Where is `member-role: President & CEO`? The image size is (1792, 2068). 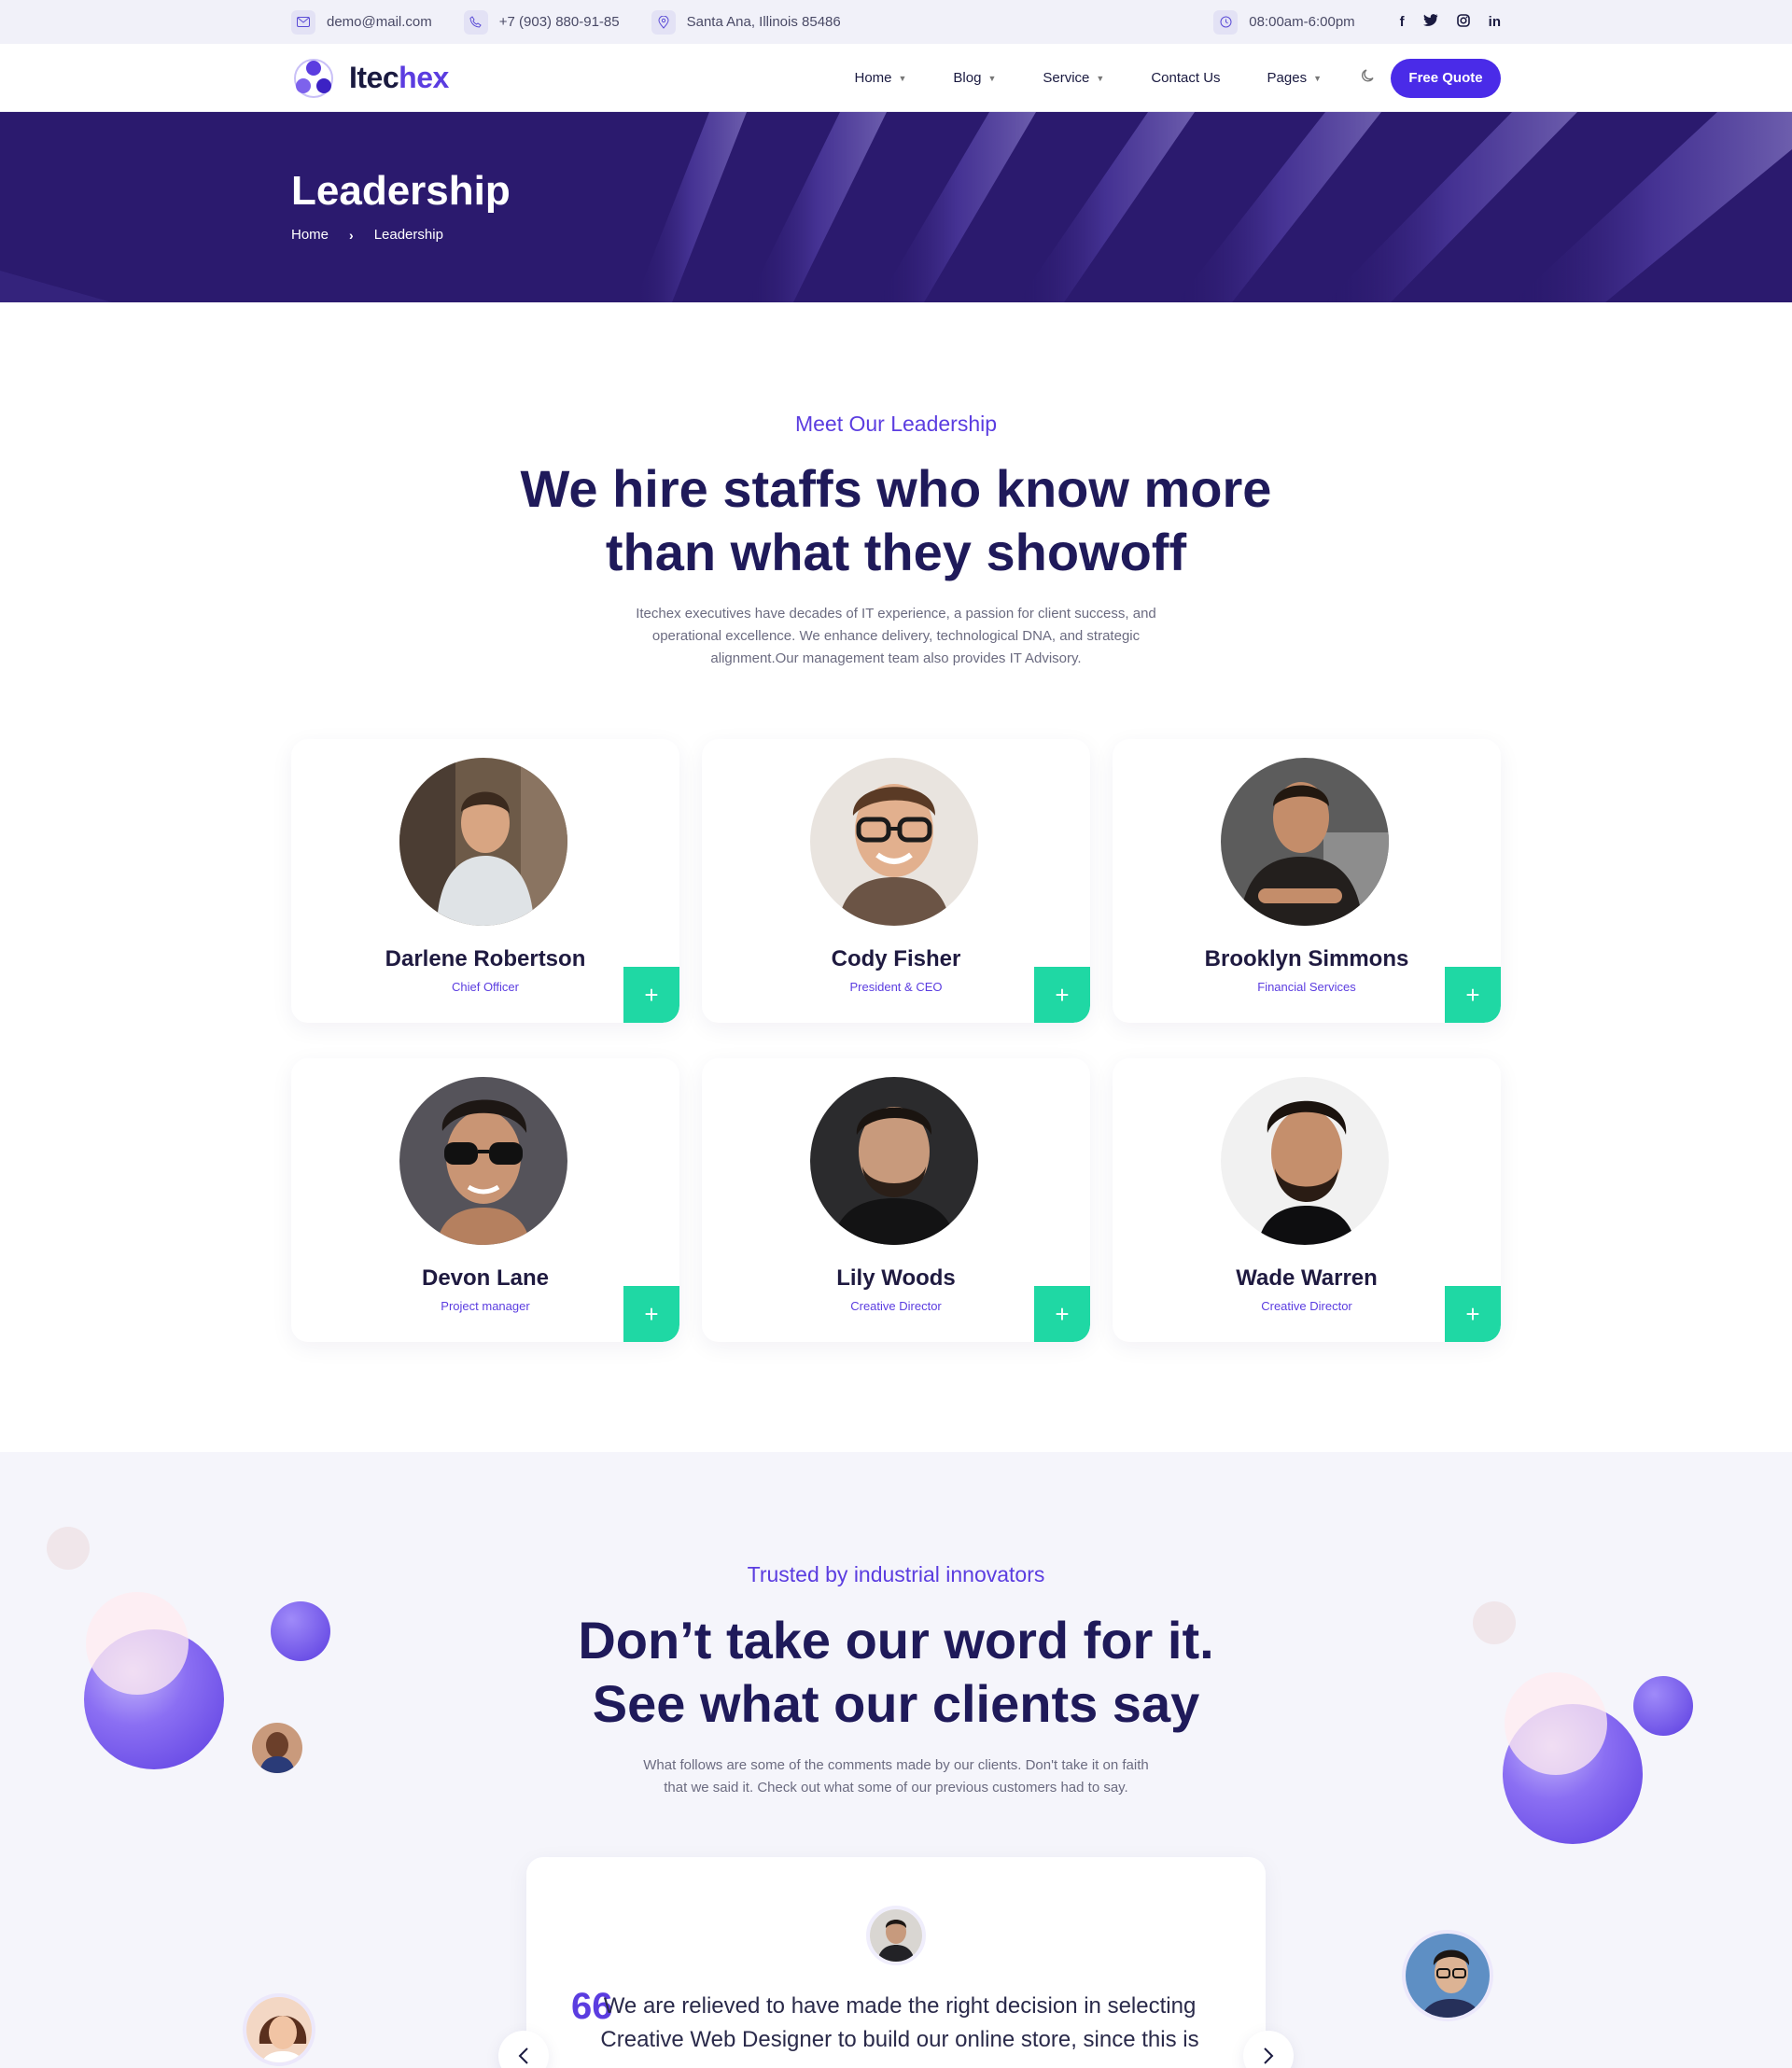 member-role: President & CEO is located at coordinates (896, 987).